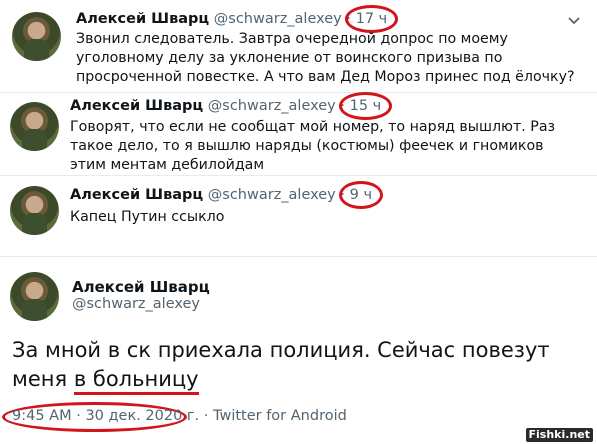 Image resolution: width=597 pixels, height=444 pixels. I want to click on tweet-time: 15 ч, so click(365, 106).